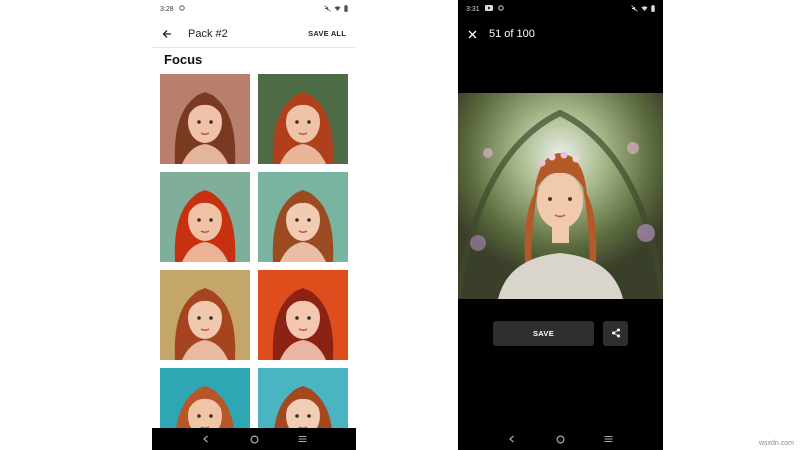 This screenshot has width=800, height=450. I want to click on save-button: SAVE, so click(543, 333).